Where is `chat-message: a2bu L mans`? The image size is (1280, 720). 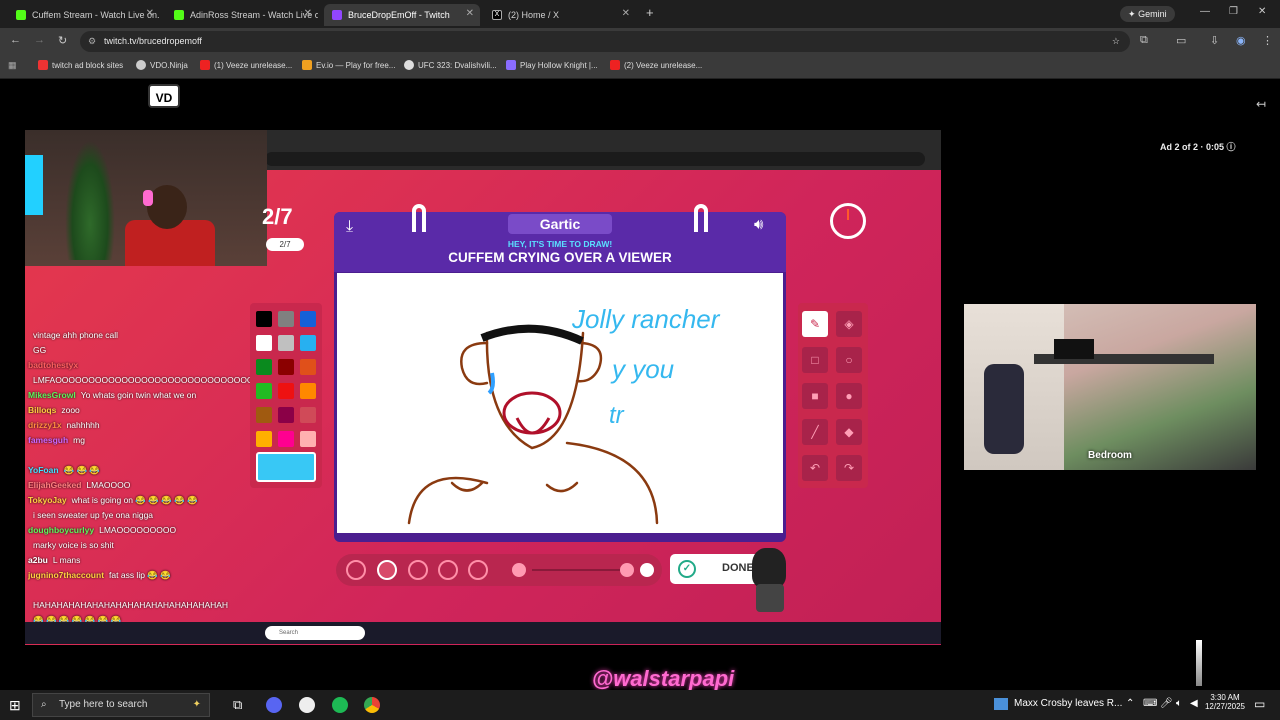 chat-message: a2bu L mans is located at coordinates (54, 560).